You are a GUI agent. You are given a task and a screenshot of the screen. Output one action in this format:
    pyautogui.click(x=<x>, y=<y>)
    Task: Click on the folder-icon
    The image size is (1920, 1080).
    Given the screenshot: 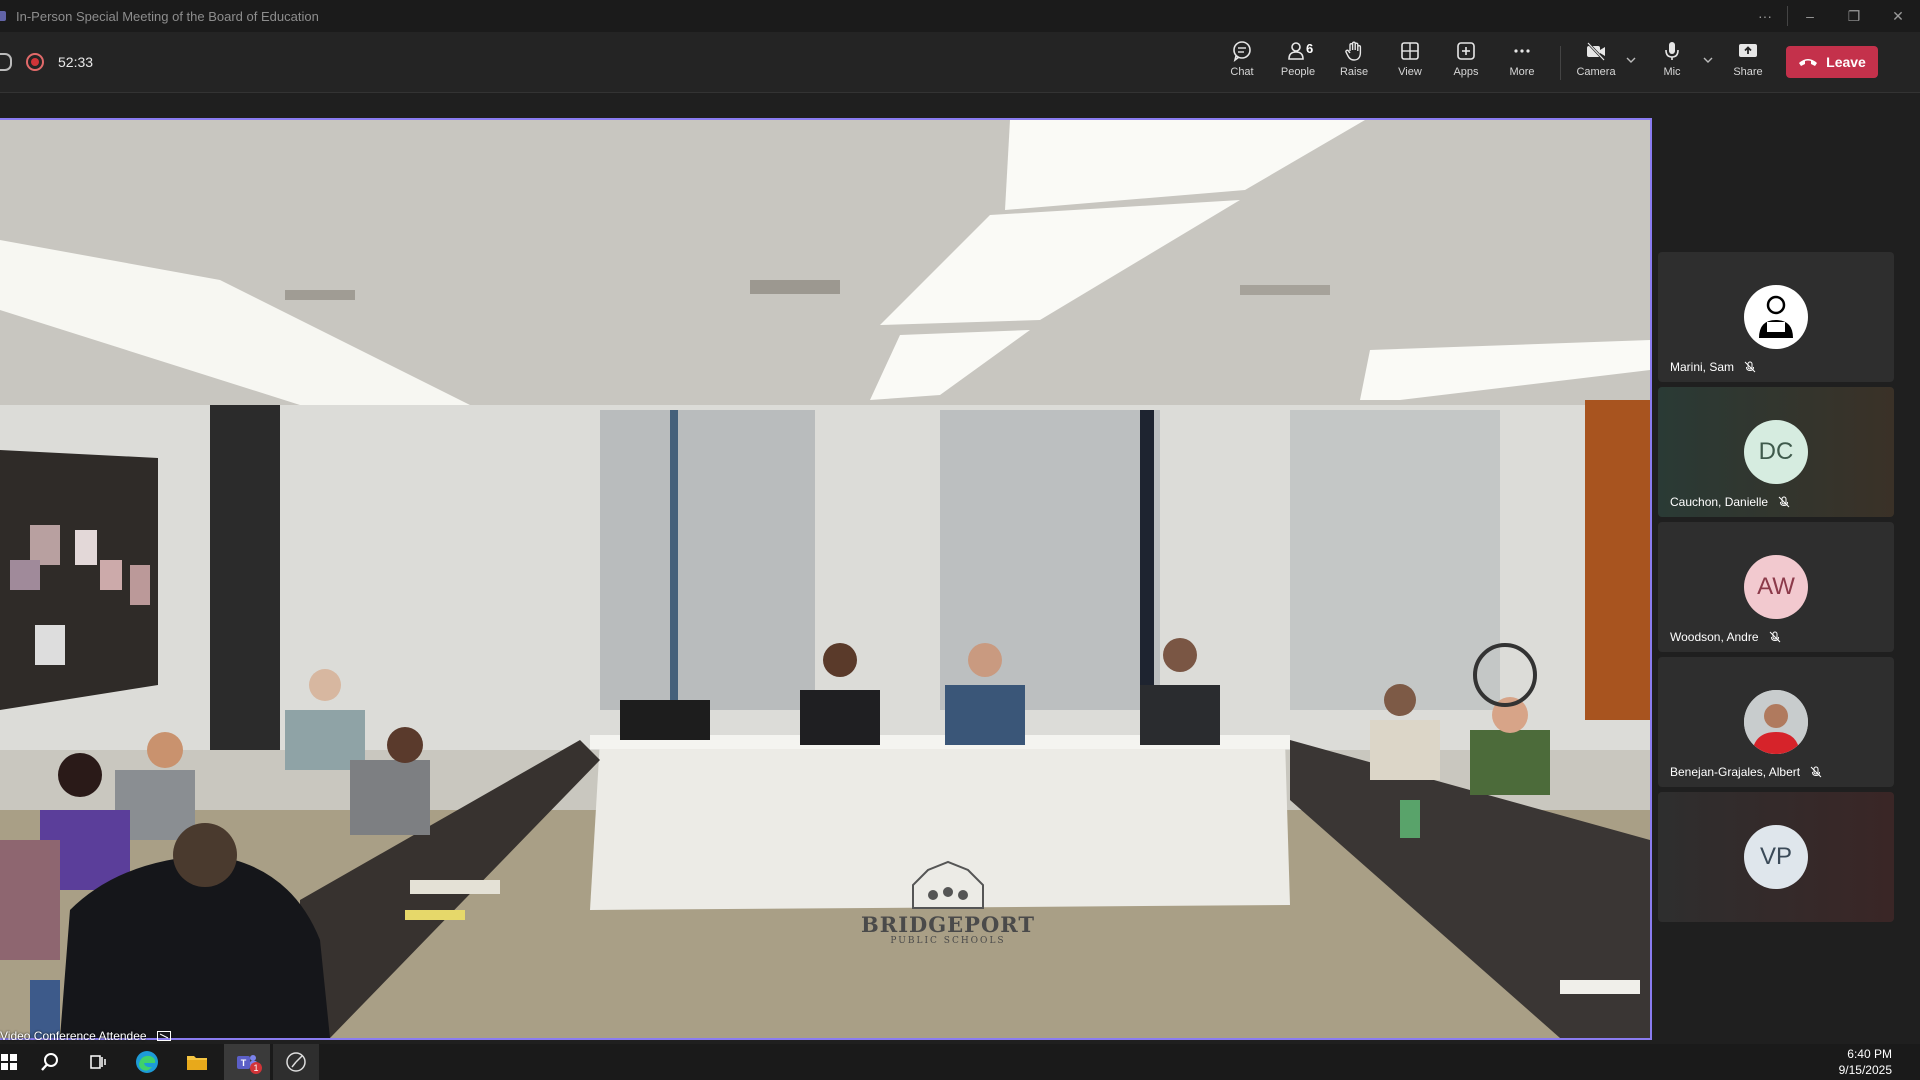 What is the action you would take?
    pyautogui.click(x=197, y=1063)
    